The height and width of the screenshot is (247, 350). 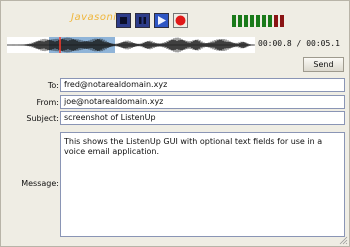 What do you see at coordinates (202, 85) in the screenshot?
I see `to-field: fred@notarealdomain.xyz` at bounding box center [202, 85].